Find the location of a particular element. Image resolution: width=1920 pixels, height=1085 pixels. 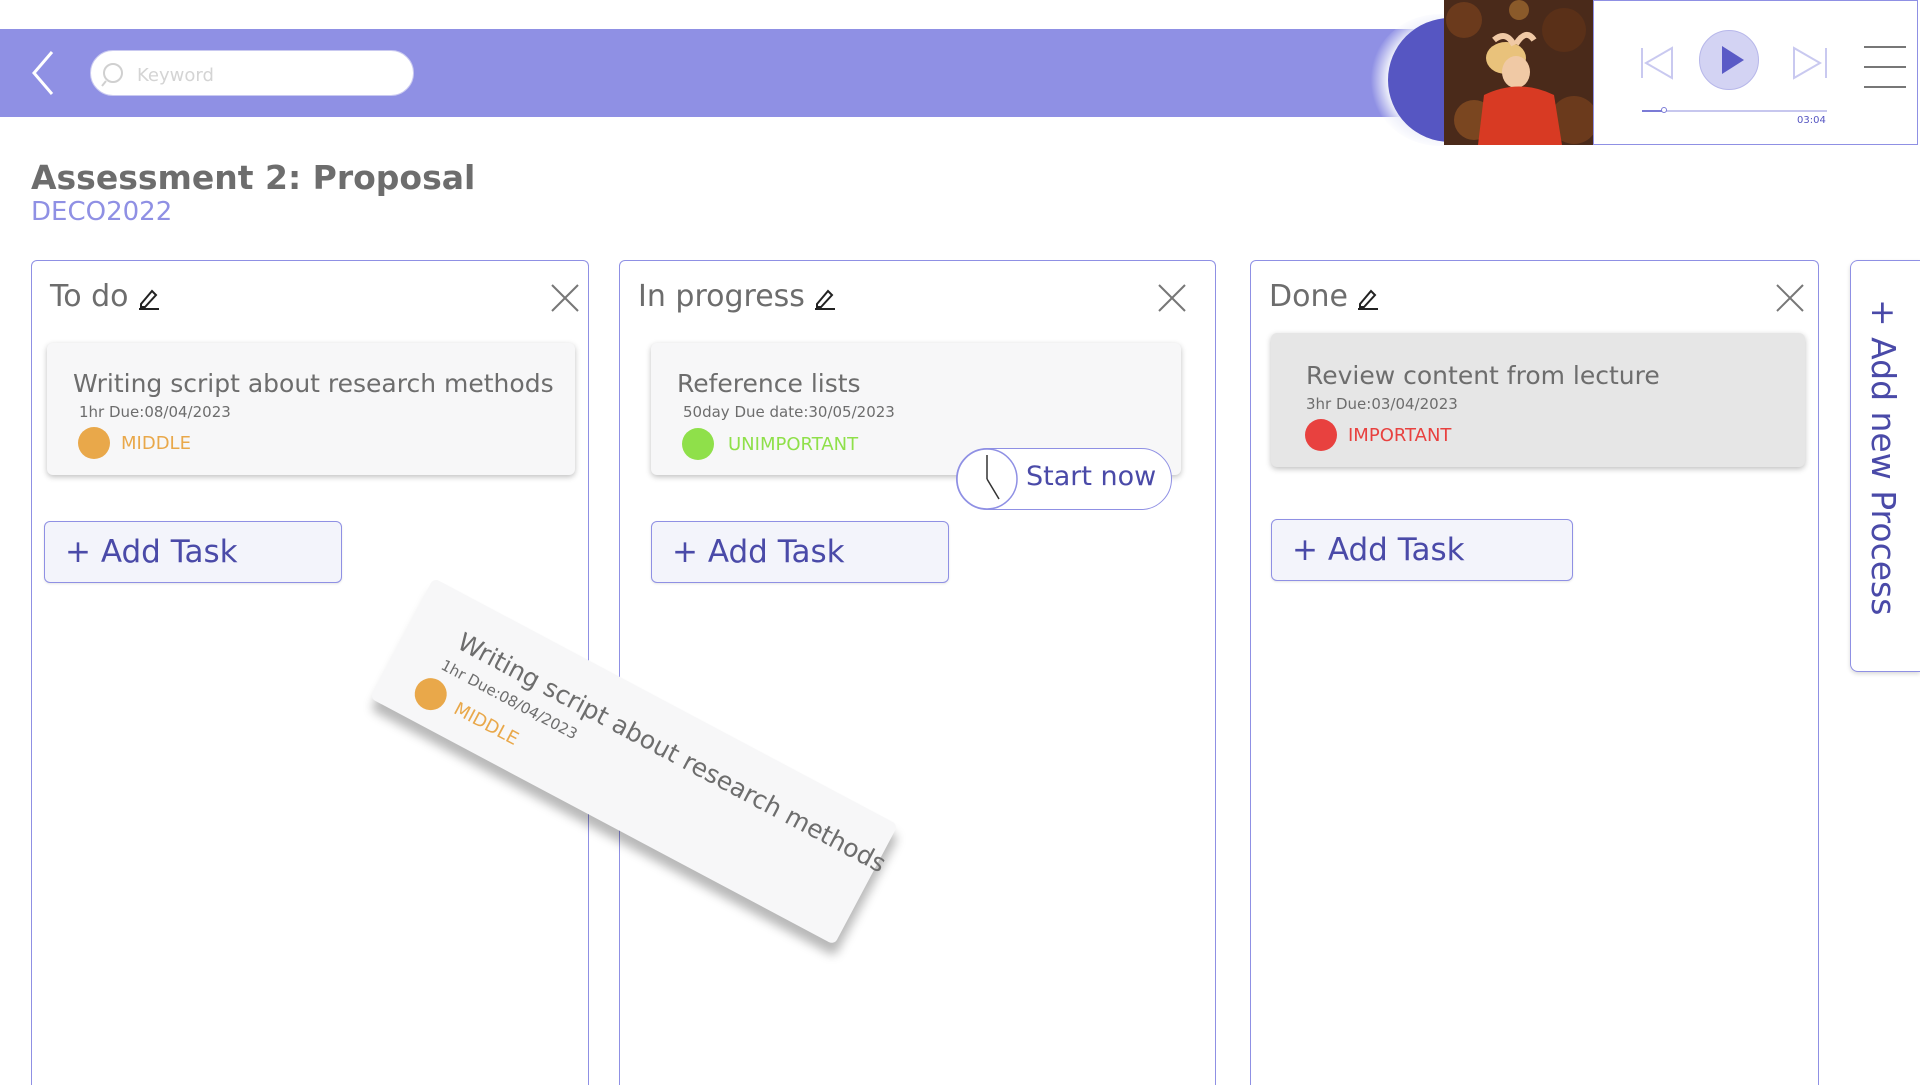

task-meta: 50day Due date:30/05/2023 is located at coordinates (789, 412).